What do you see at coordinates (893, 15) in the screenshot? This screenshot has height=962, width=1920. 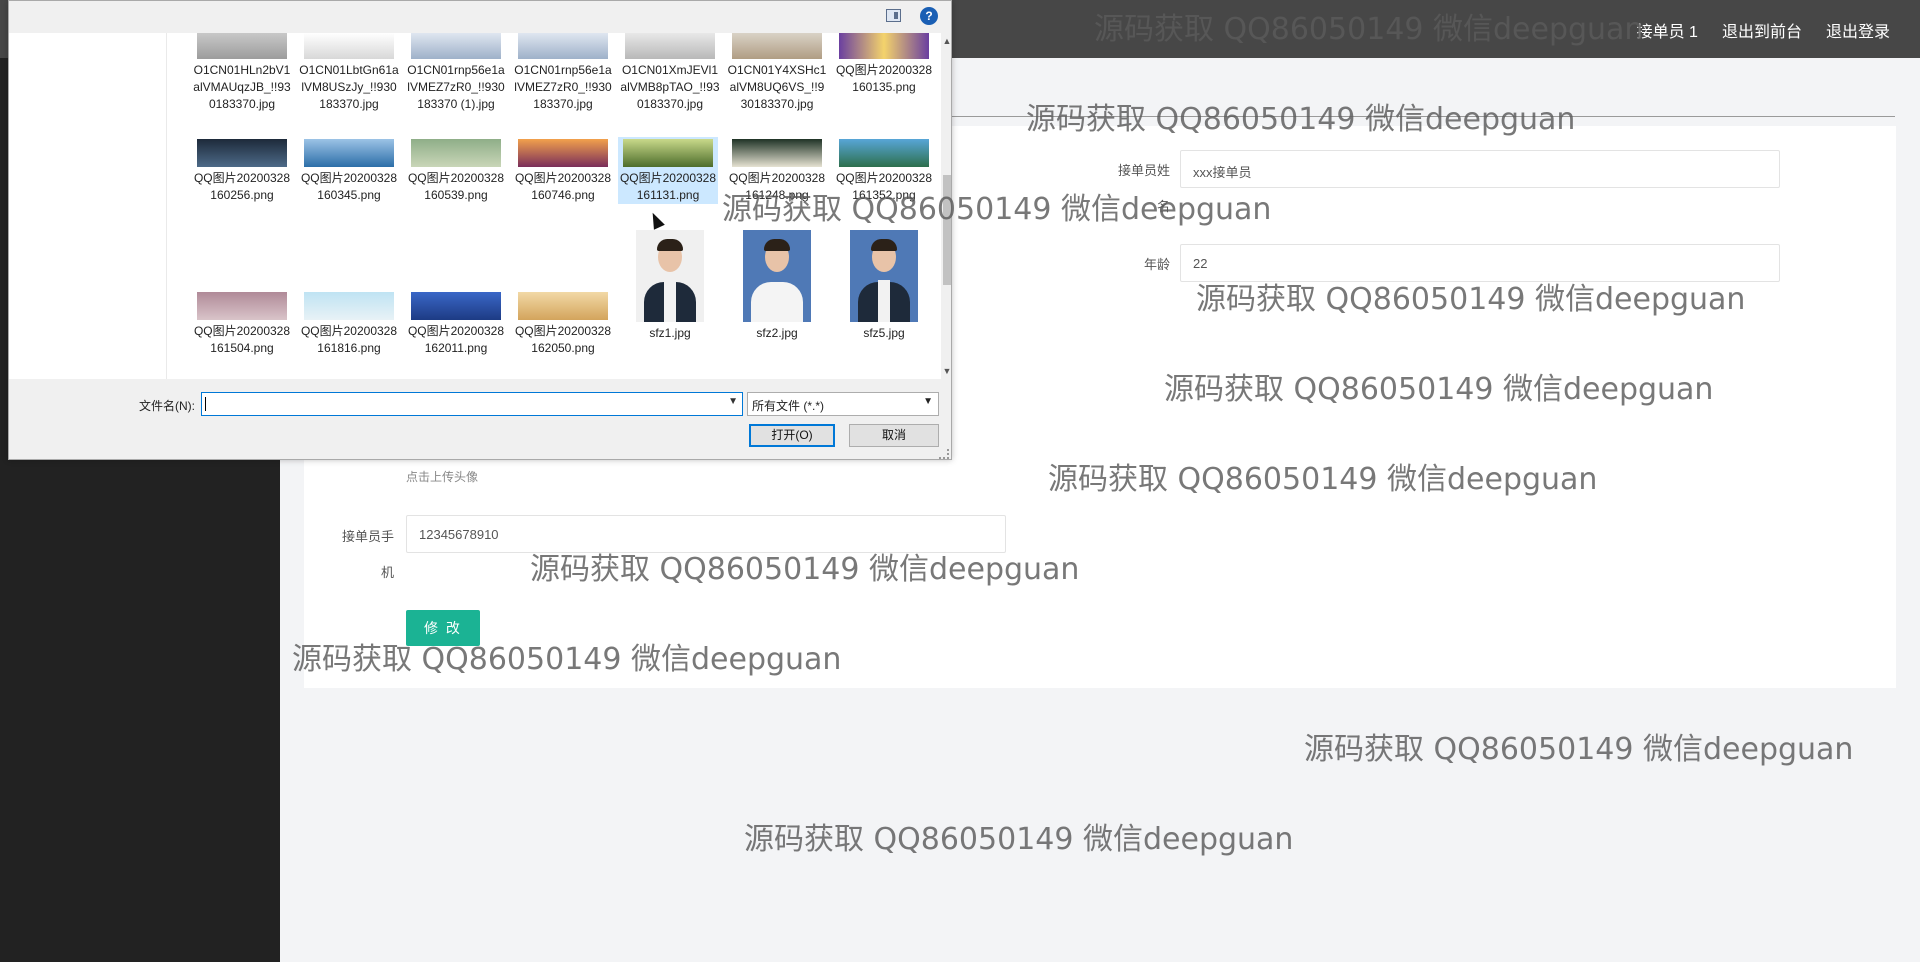 I see `preview-pane-icon` at bounding box center [893, 15].